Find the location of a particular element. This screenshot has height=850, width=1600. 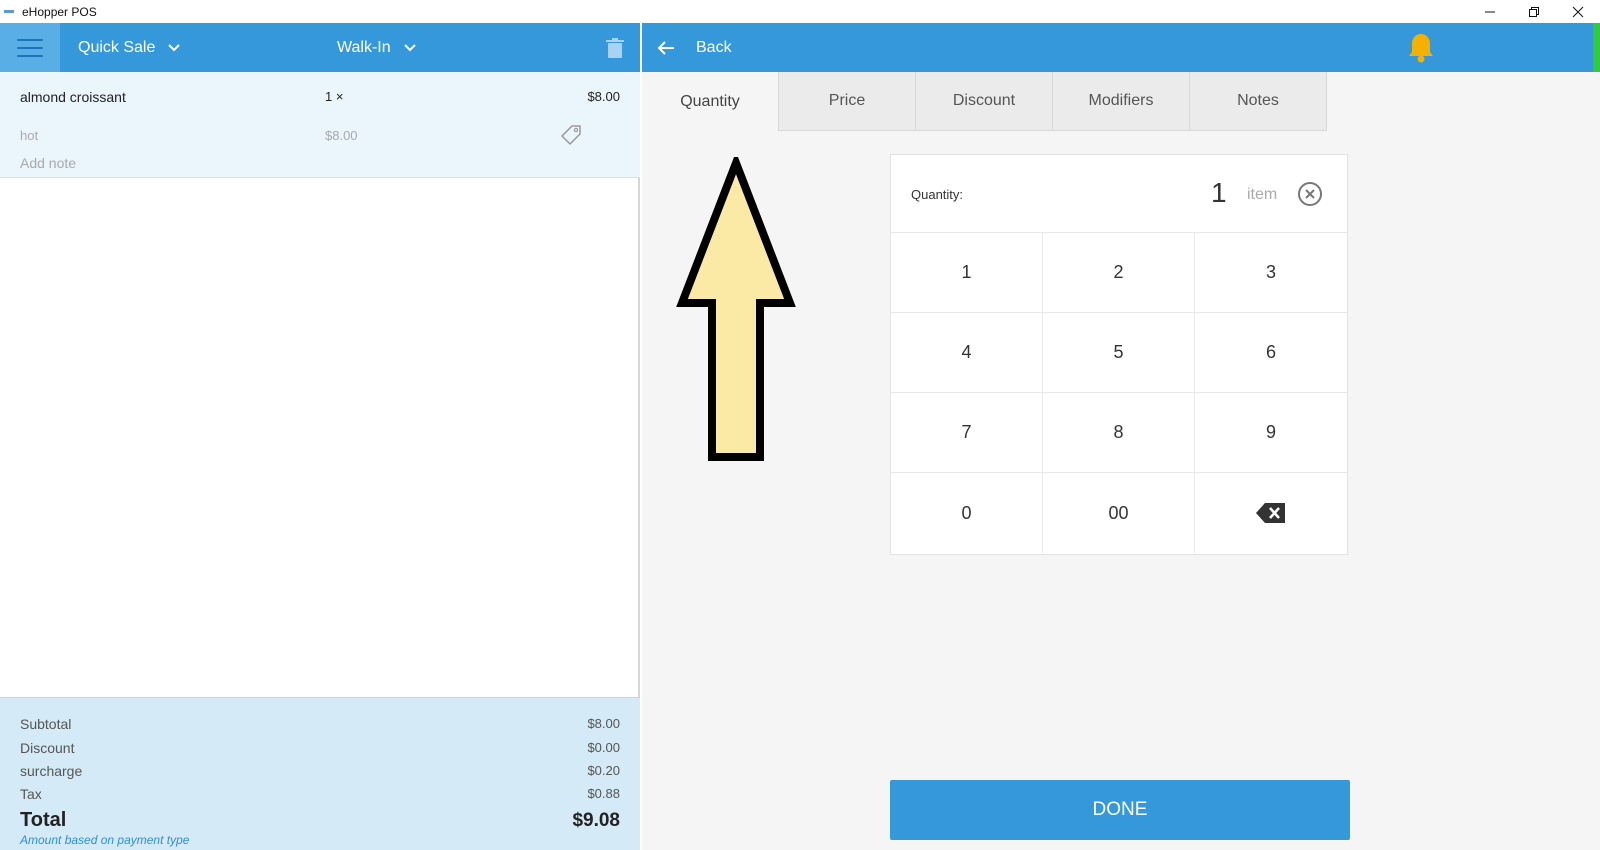

total-row: Total $9.08 is located at coordinates (320, 820).